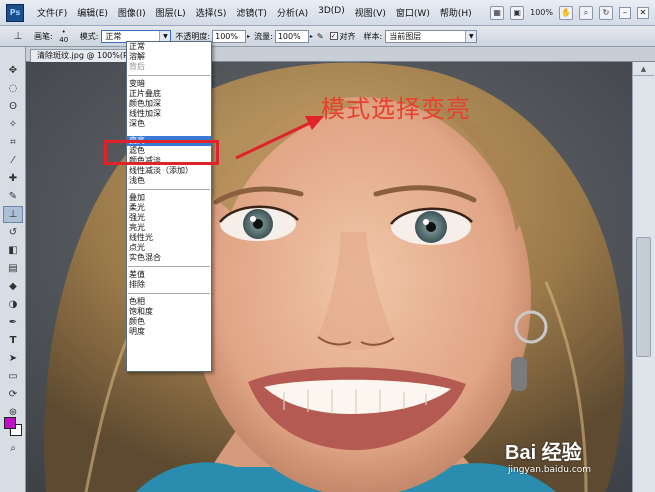 The width and height of the screenshot is (655, 492). Describe the element at coordinates (625, 12) in the screenshot. I see `minimize-button: –` at that location.